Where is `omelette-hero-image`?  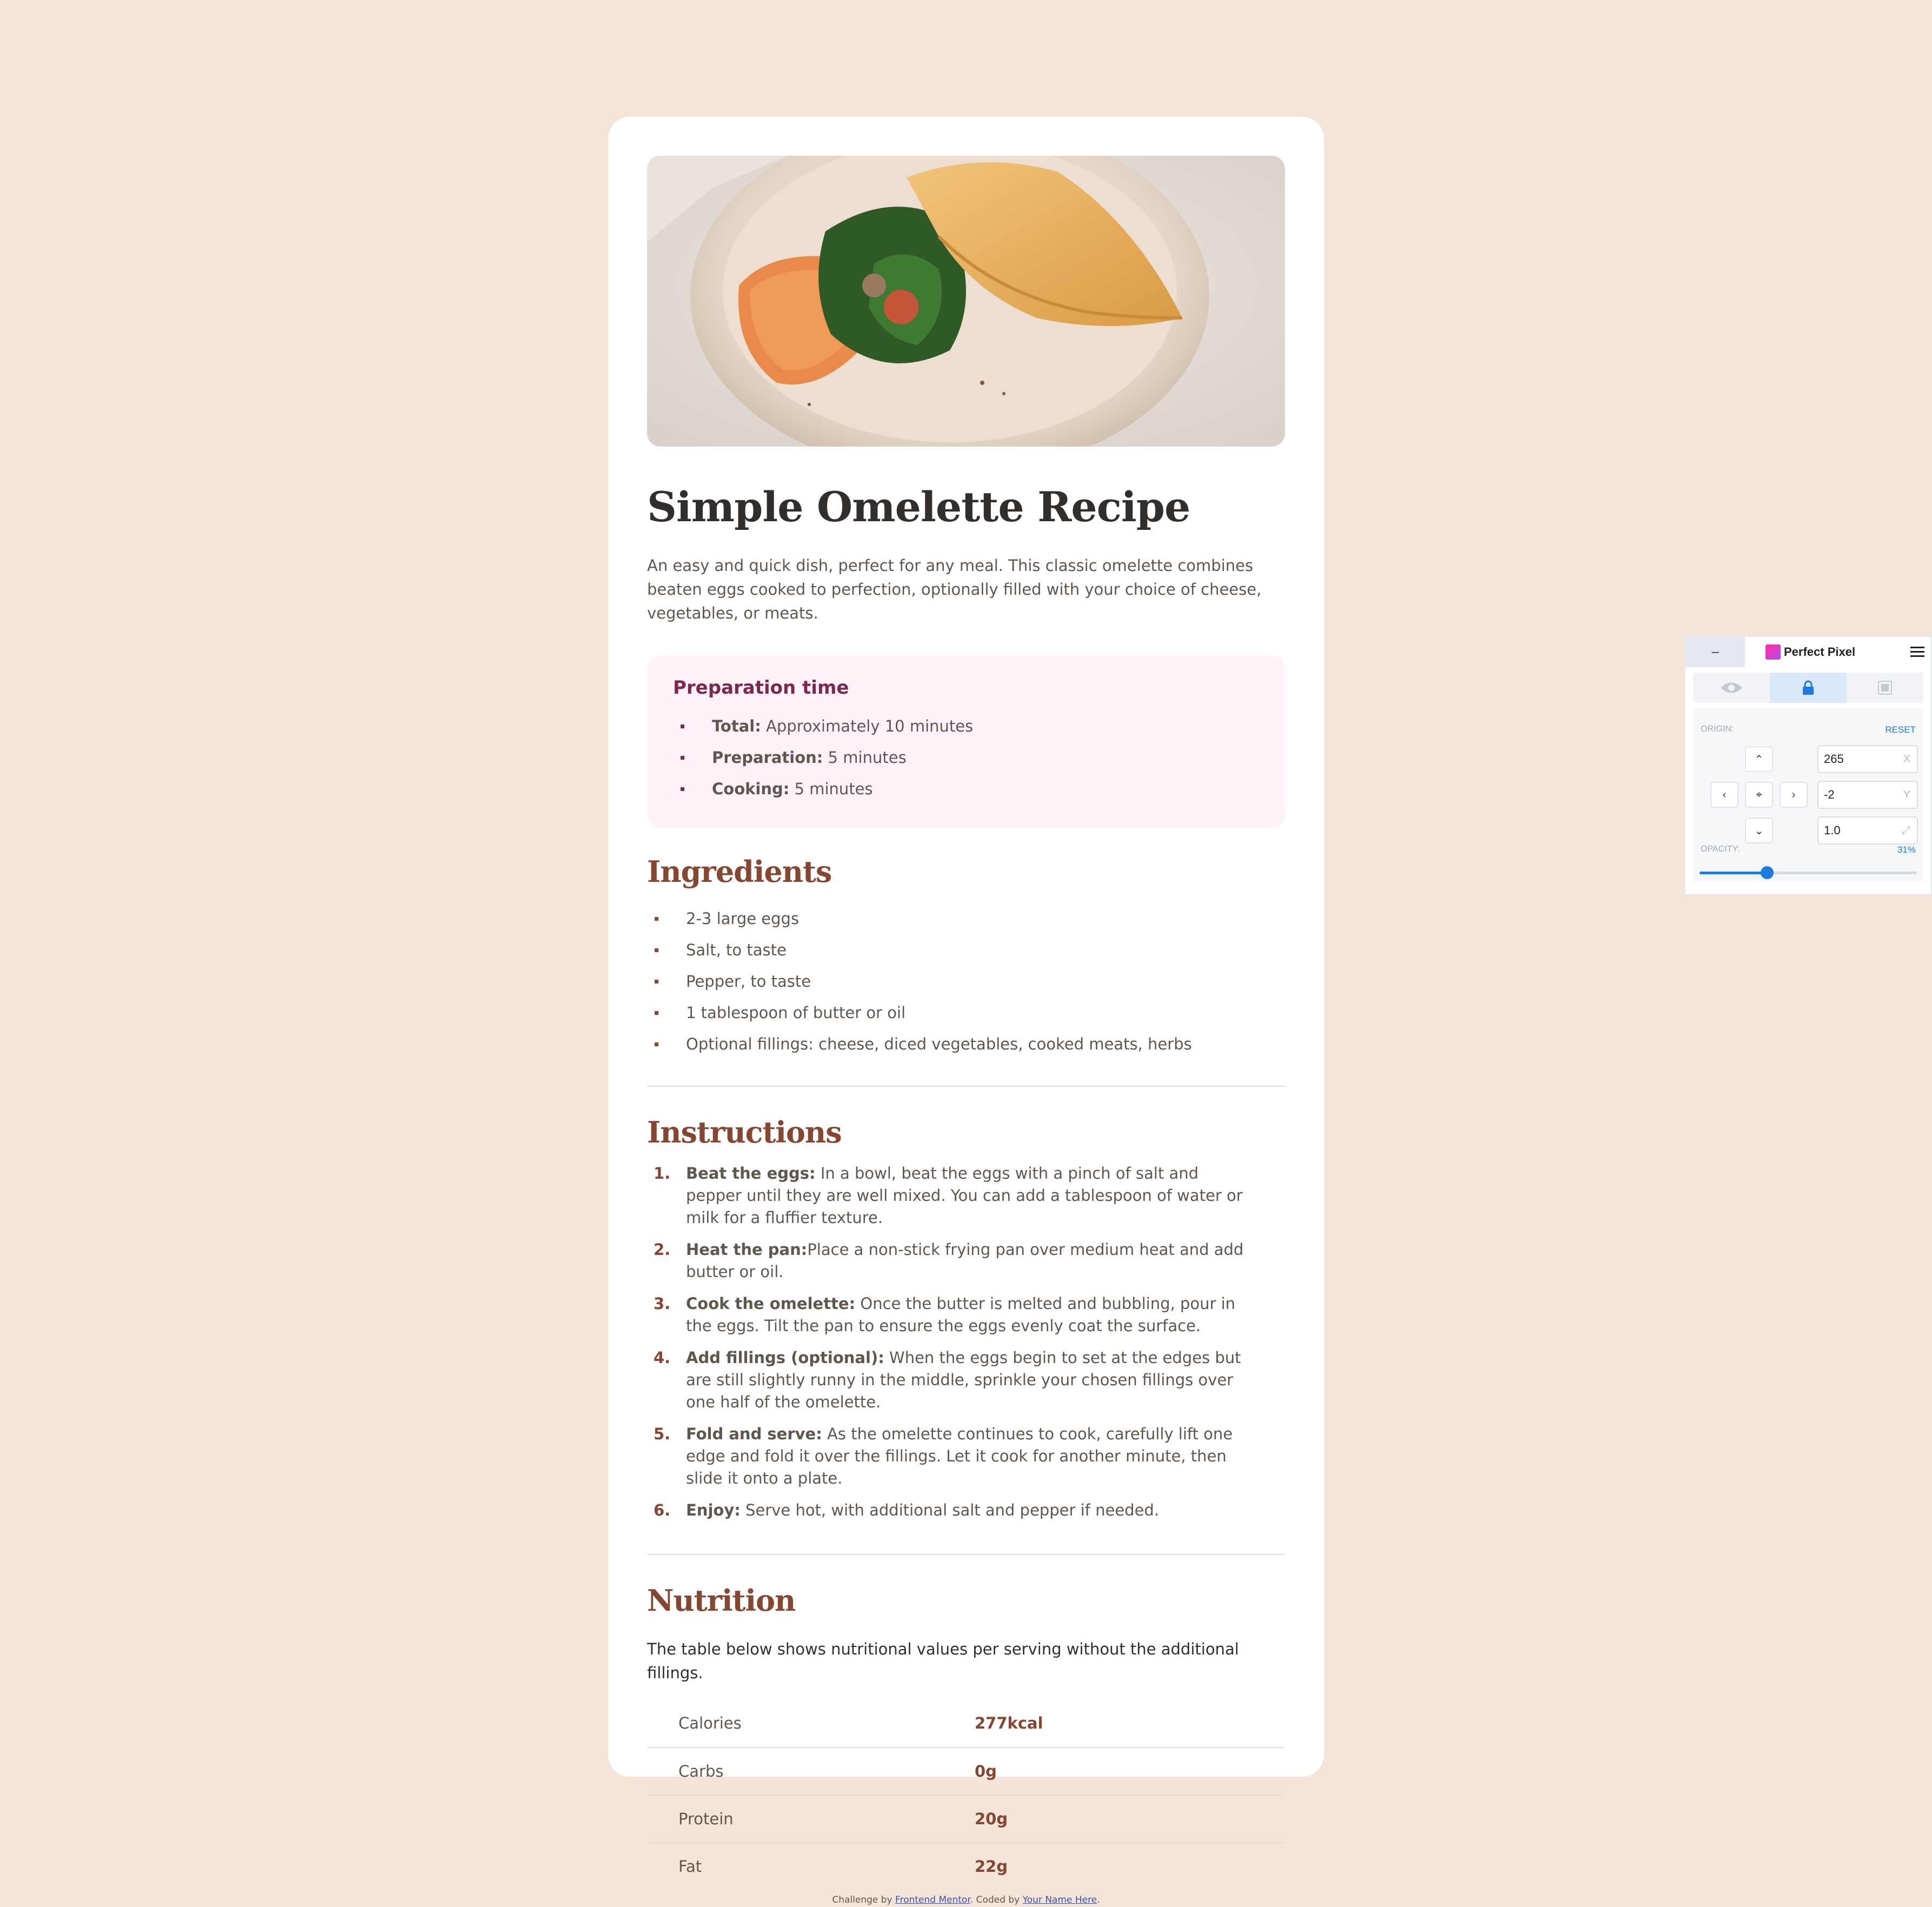
omelette-hero-image is located at coordinates (966, 301).